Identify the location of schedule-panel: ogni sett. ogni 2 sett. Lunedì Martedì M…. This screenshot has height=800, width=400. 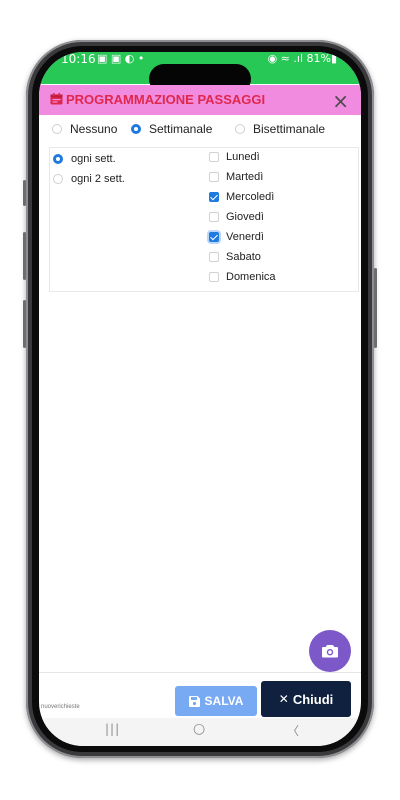
(204, 219).